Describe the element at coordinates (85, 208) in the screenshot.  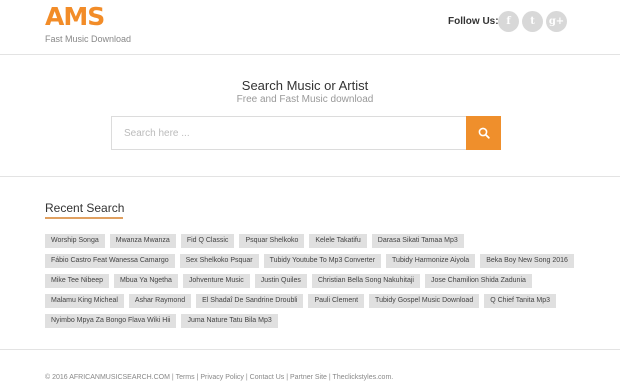
I see `recent-search-title: Recent Search` at that location.